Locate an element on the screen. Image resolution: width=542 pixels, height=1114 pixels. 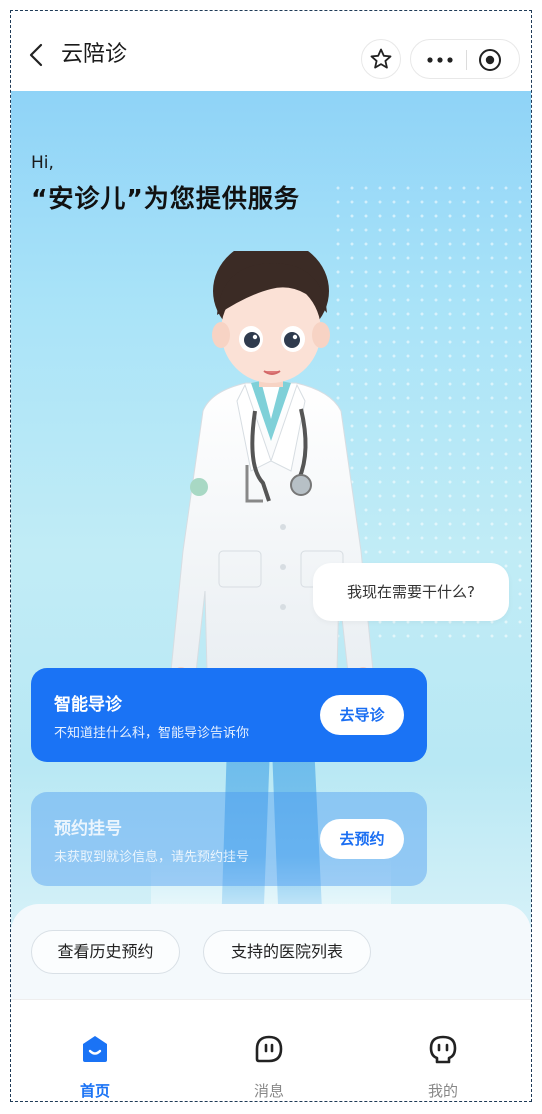
smart-guide-card: 智能导诊 不知道挂什么科，智能导诊告诉你 去导诊 is located at coordinates (229, 715).